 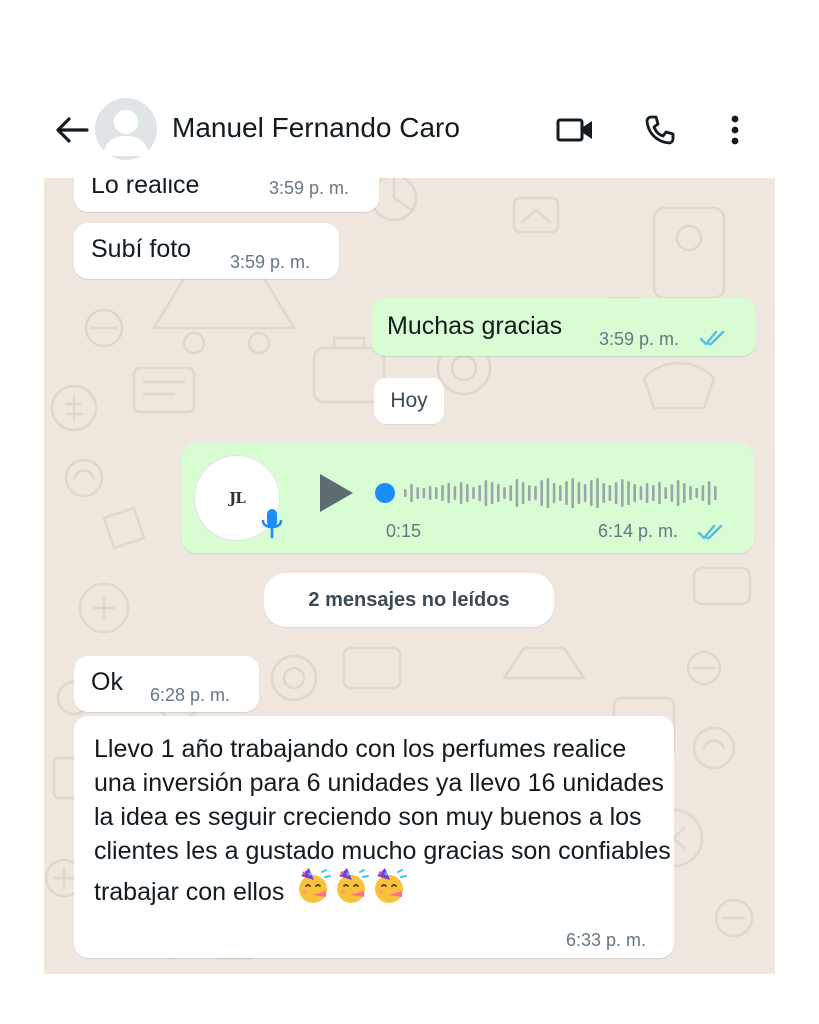 I want to click on incoming-message: Lo realice 3:59 p. m., so click(x=226, y=195).